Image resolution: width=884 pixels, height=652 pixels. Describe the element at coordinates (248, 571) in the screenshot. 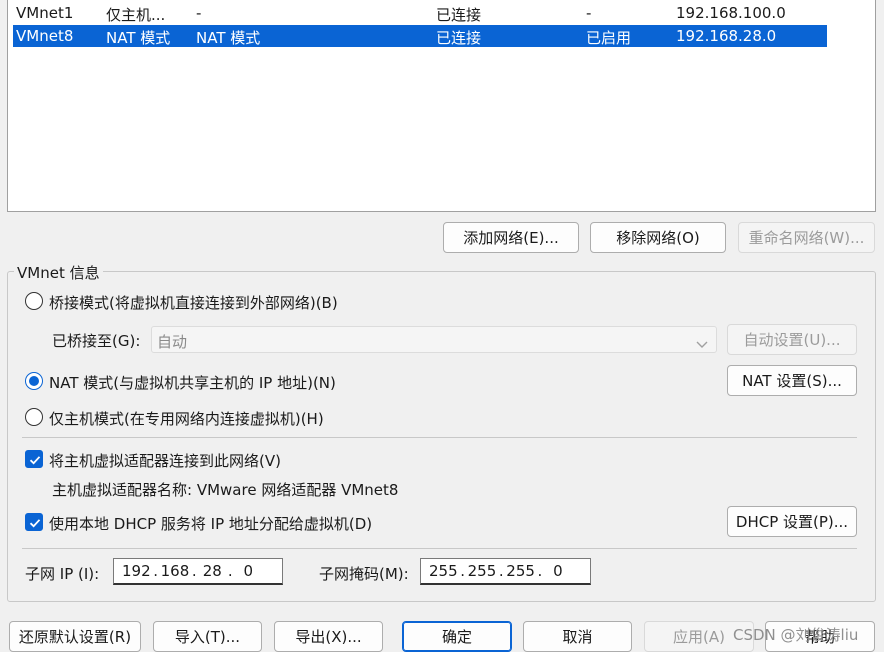

I see `ip-octet: 0` at that location.